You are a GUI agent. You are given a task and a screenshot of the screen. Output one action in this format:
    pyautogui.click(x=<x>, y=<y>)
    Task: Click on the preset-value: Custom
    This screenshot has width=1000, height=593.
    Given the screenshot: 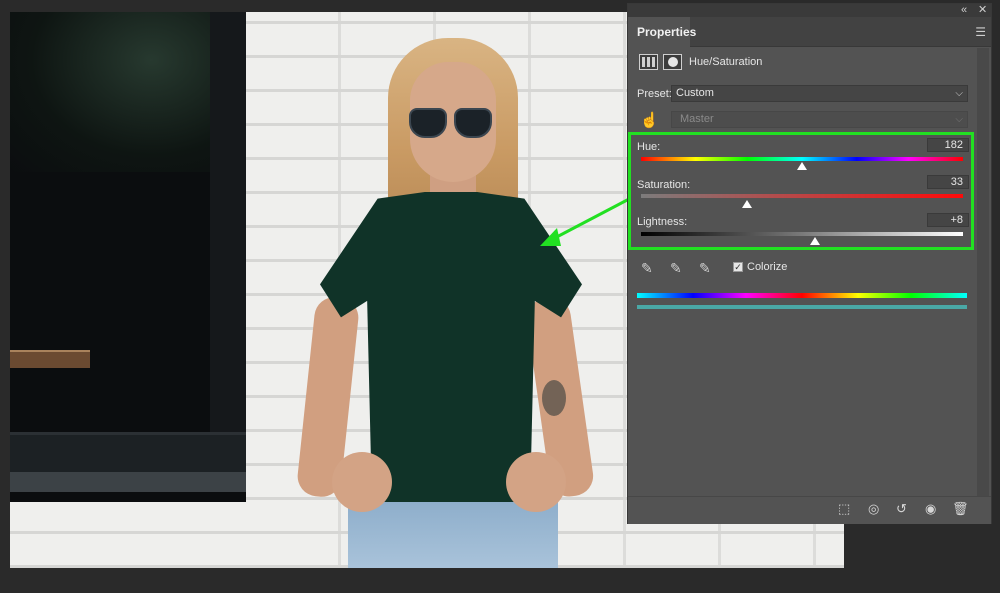 What is the action you would take?
    pyautogui.click(x=695, y=93)
    